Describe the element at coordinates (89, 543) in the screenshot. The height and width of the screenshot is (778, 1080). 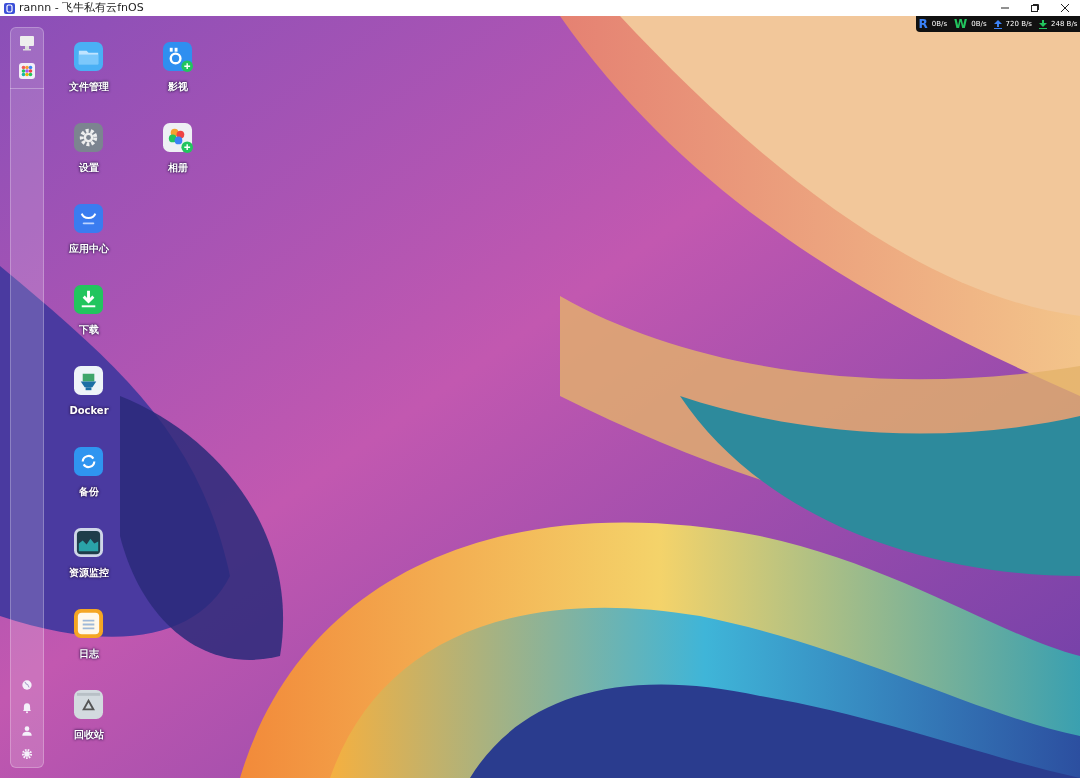
I see `chart-monitor-icon` at that location.